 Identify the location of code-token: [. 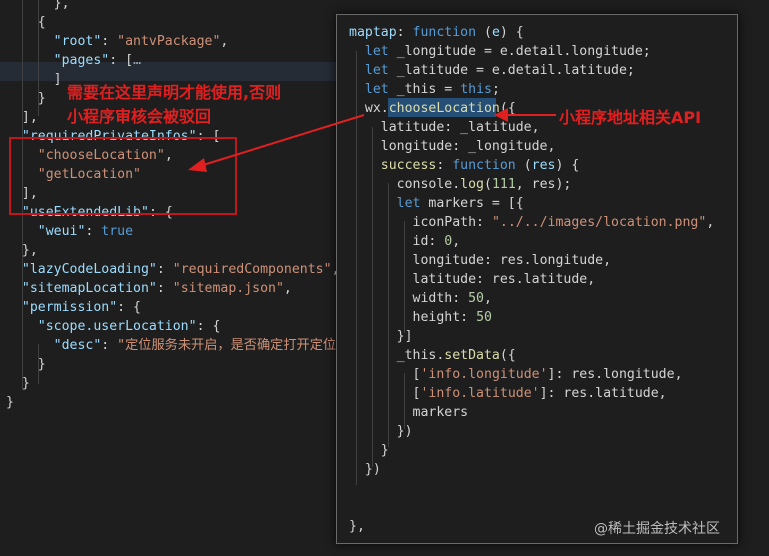
(129, 60).